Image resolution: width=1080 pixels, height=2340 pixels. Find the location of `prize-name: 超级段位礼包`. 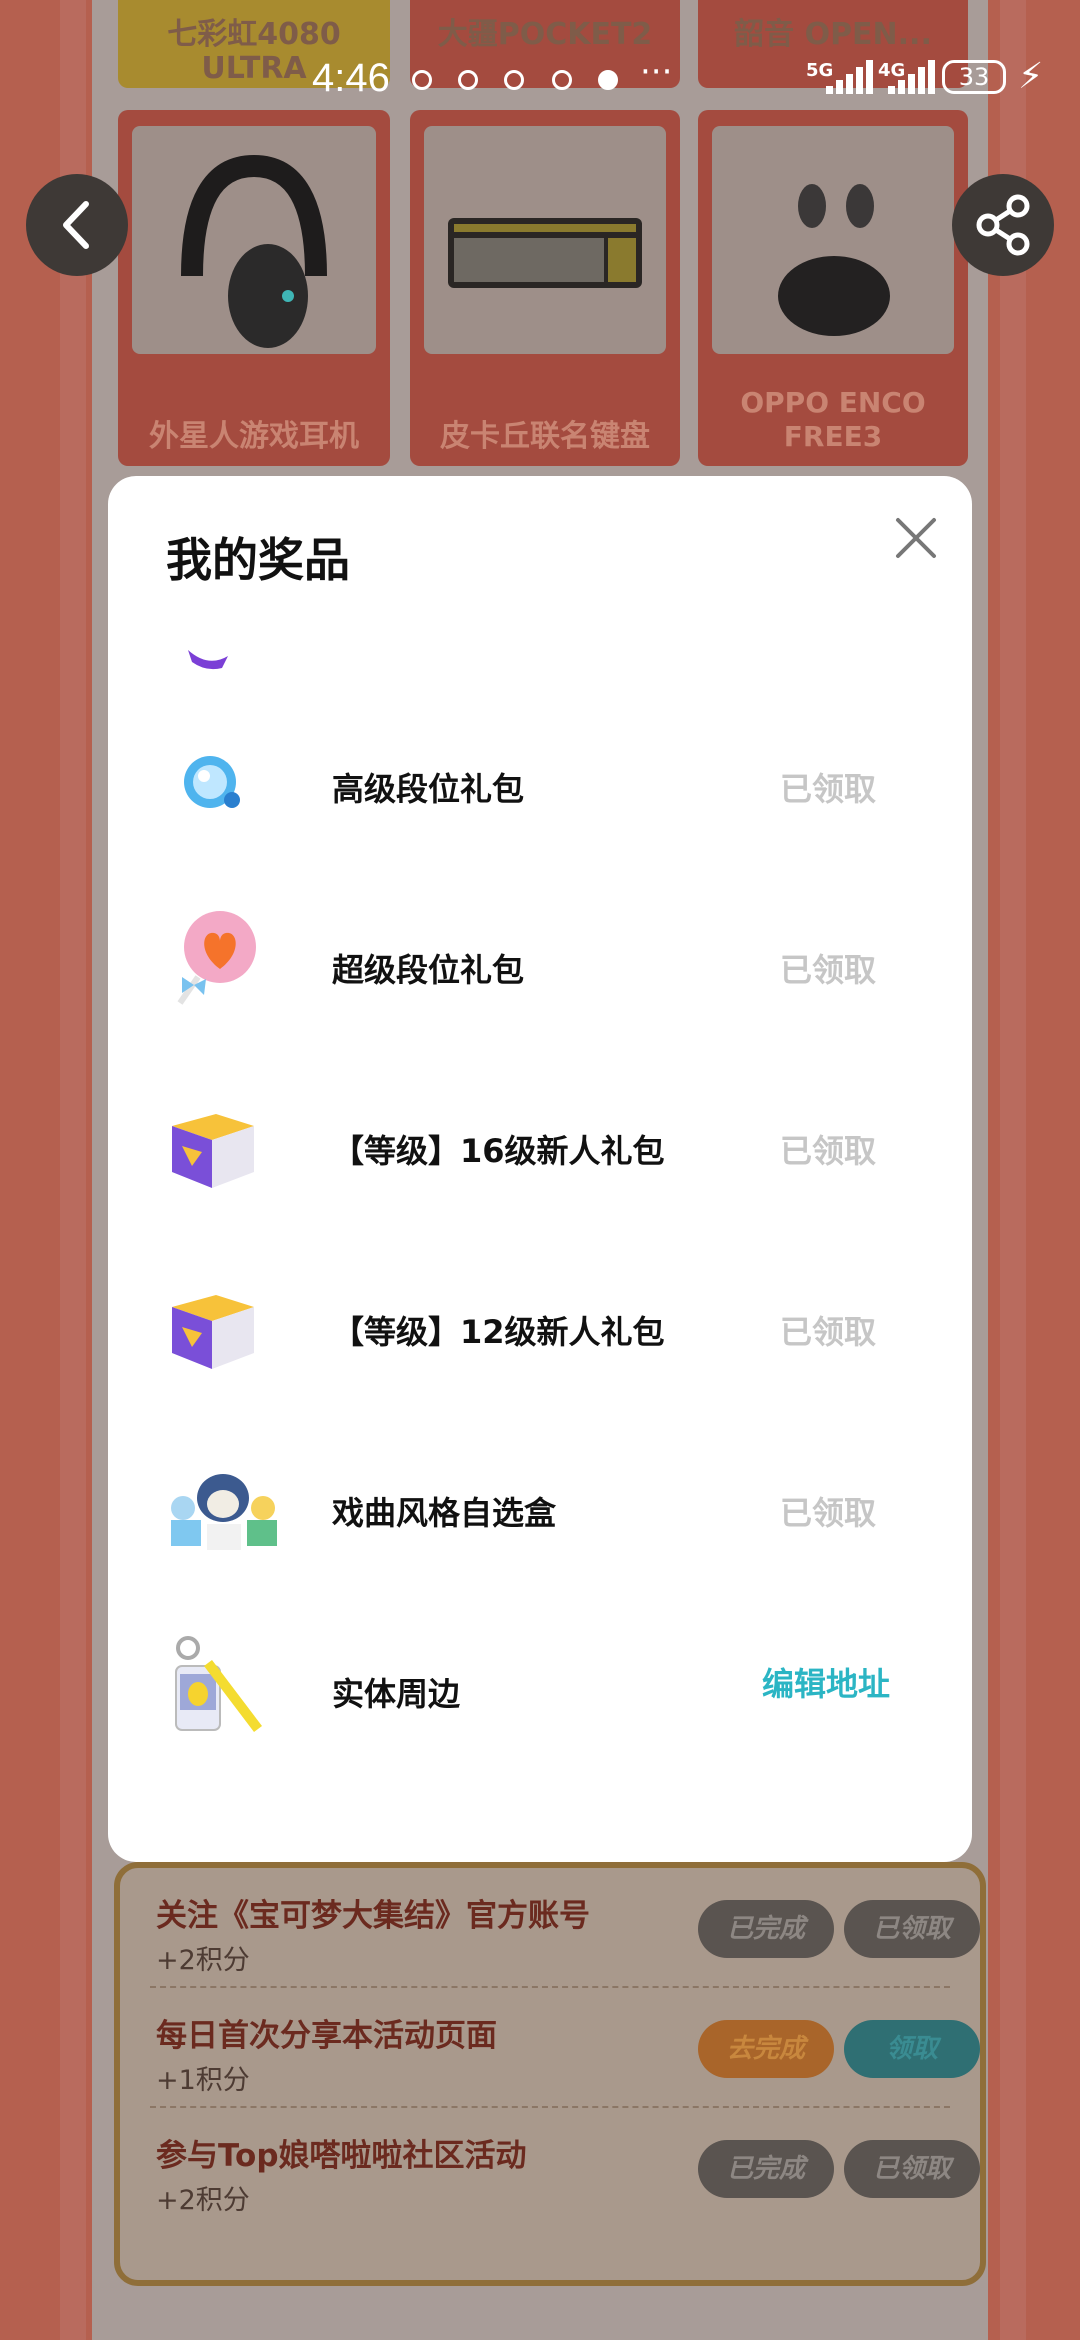

prize-name: 超级段位礼包 is located at coordinates (428, 970).